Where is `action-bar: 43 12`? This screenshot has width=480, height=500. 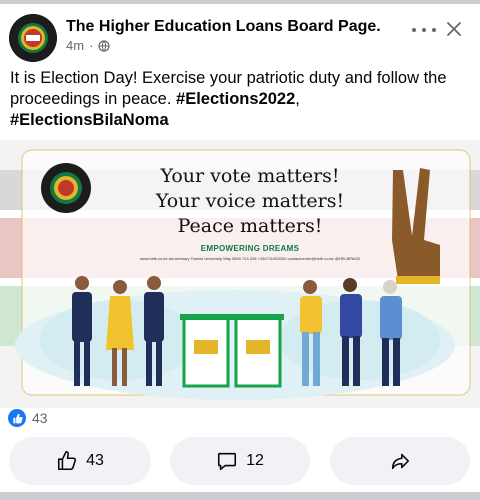
action-bar: 43 12 is located at coordinates (240, 462).